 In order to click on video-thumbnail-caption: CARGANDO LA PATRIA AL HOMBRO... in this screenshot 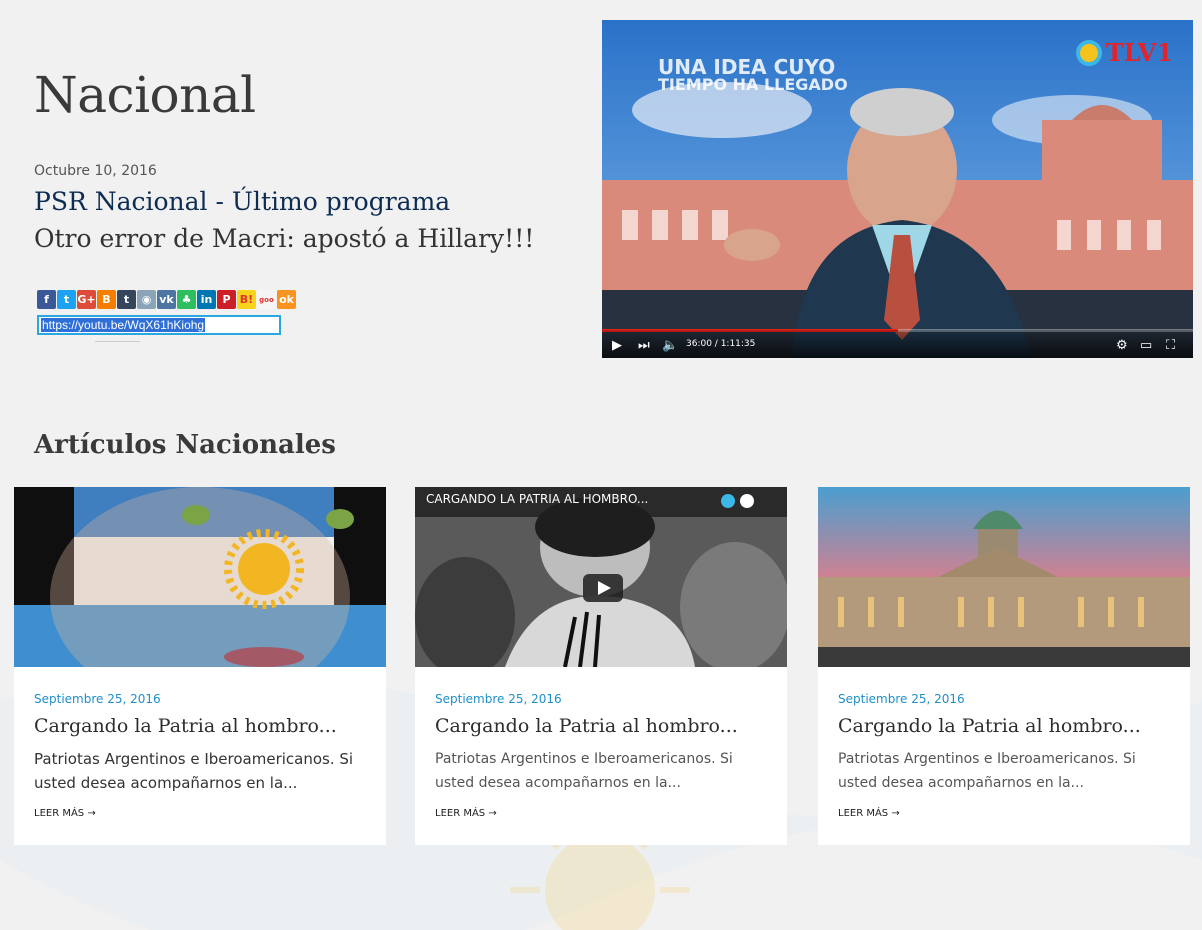, I will do `click(537, 499)`.